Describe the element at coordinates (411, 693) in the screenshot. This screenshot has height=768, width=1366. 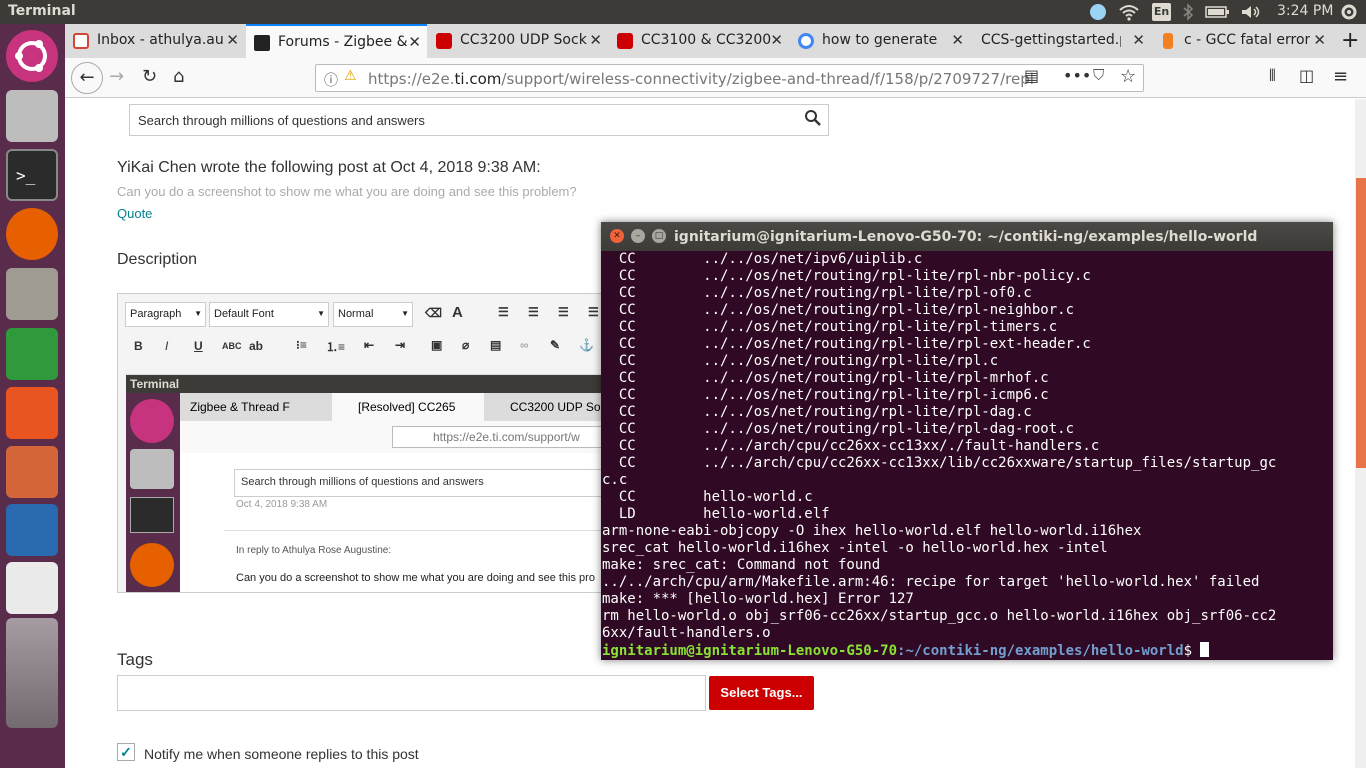
I see `tags-input` at that location.